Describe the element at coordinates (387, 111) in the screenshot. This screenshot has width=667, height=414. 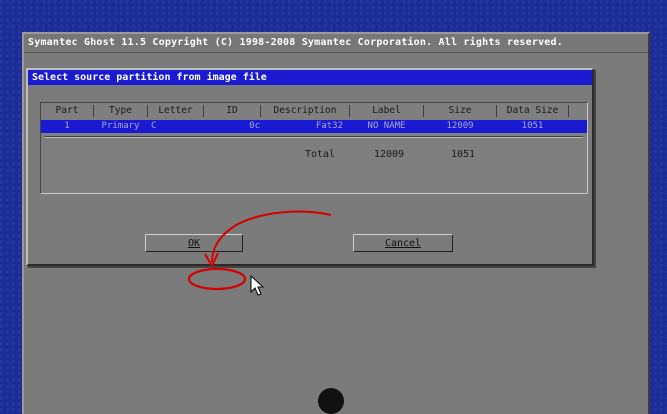
I see `column-label: Label` at that location.